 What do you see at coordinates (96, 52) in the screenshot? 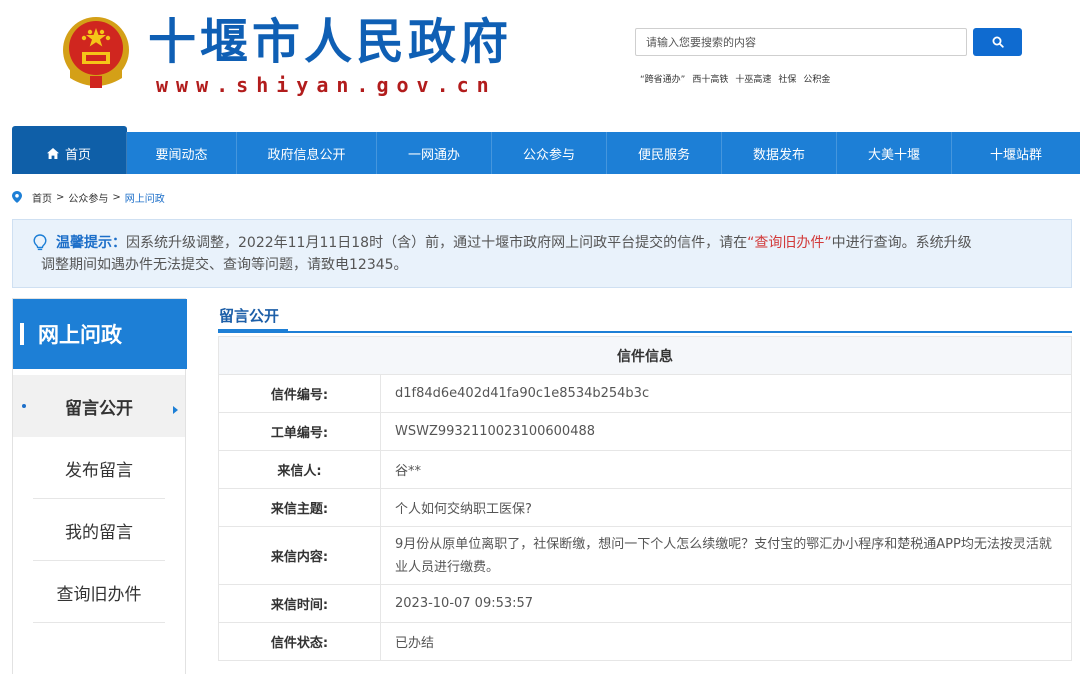
I see `national-emblem-icon` at bounding box center [96, 52].